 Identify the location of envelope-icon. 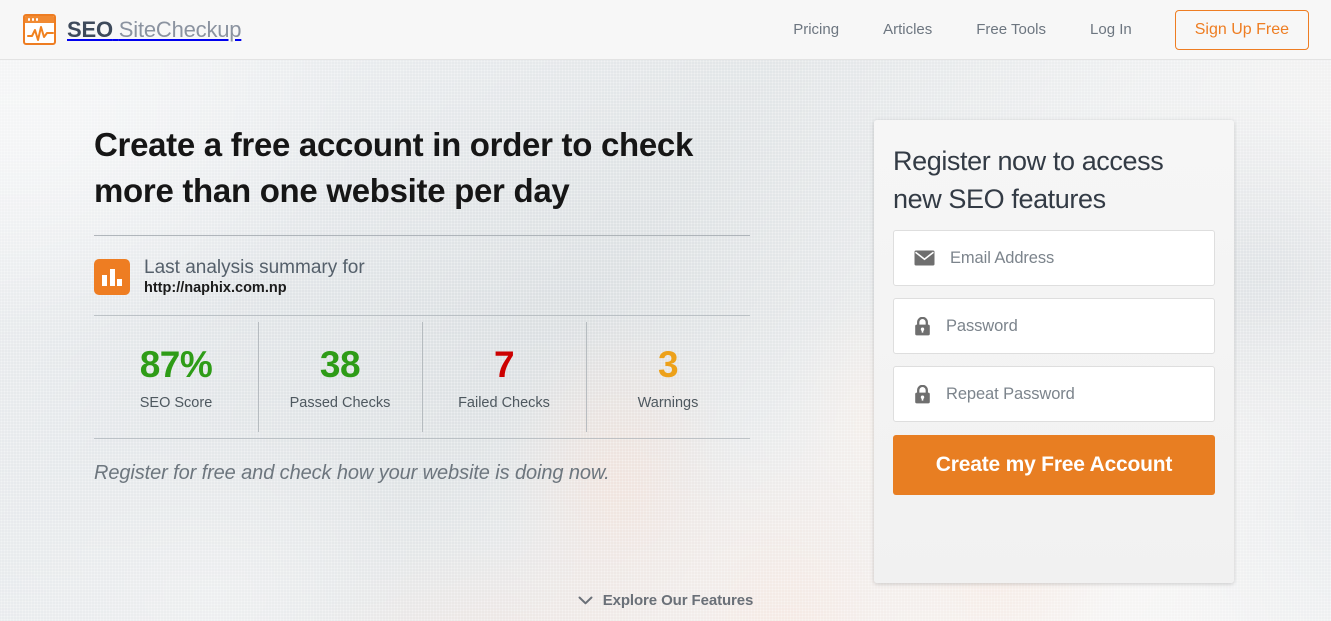
(924, 258).